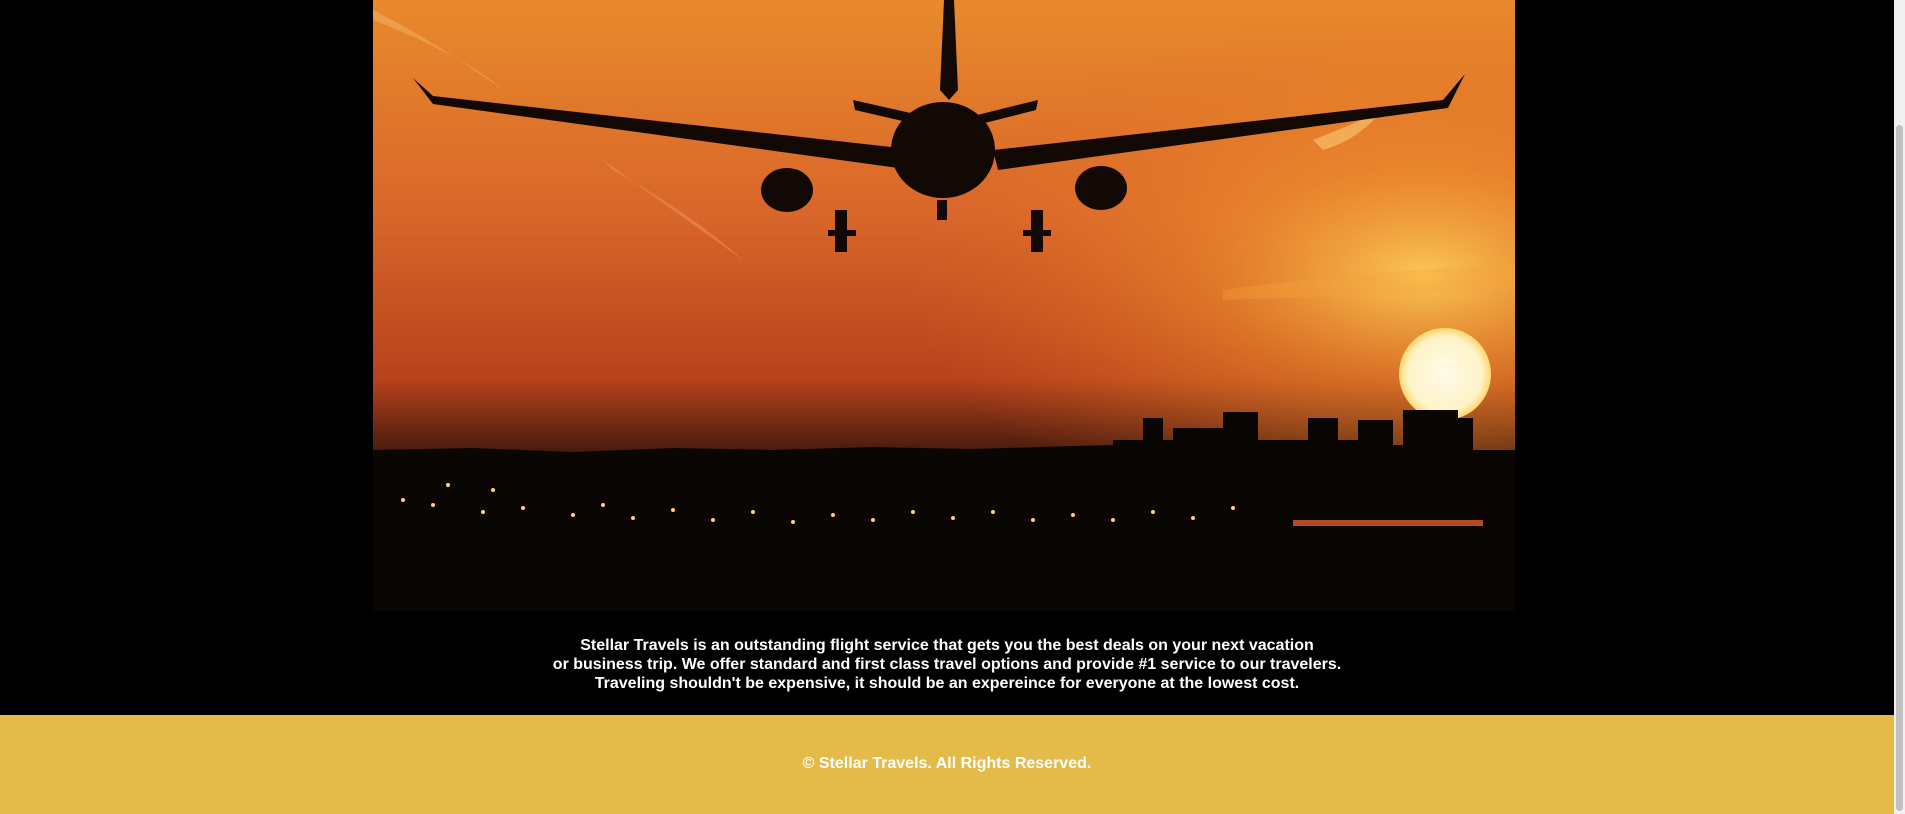  Describe the element at coordinates (947, 763) in the screenshot. I see `copyright-text: © Stellar Travels. All Rights Reserved.` at that location.